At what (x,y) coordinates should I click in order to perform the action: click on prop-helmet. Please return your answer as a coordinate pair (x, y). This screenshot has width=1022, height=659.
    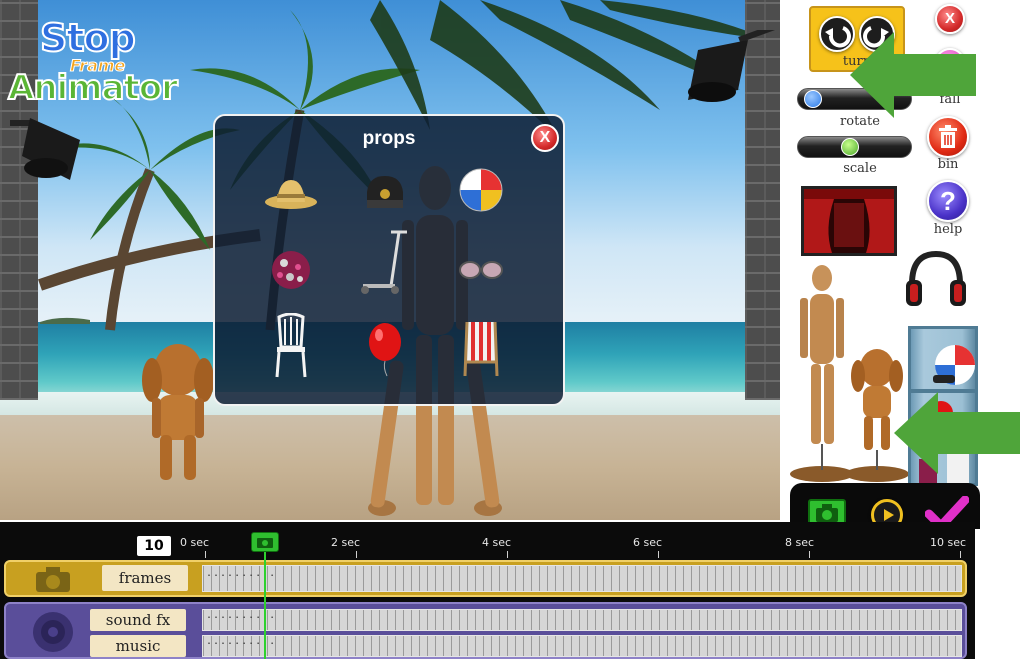
    Looking at the image, I should click on (385, 194).